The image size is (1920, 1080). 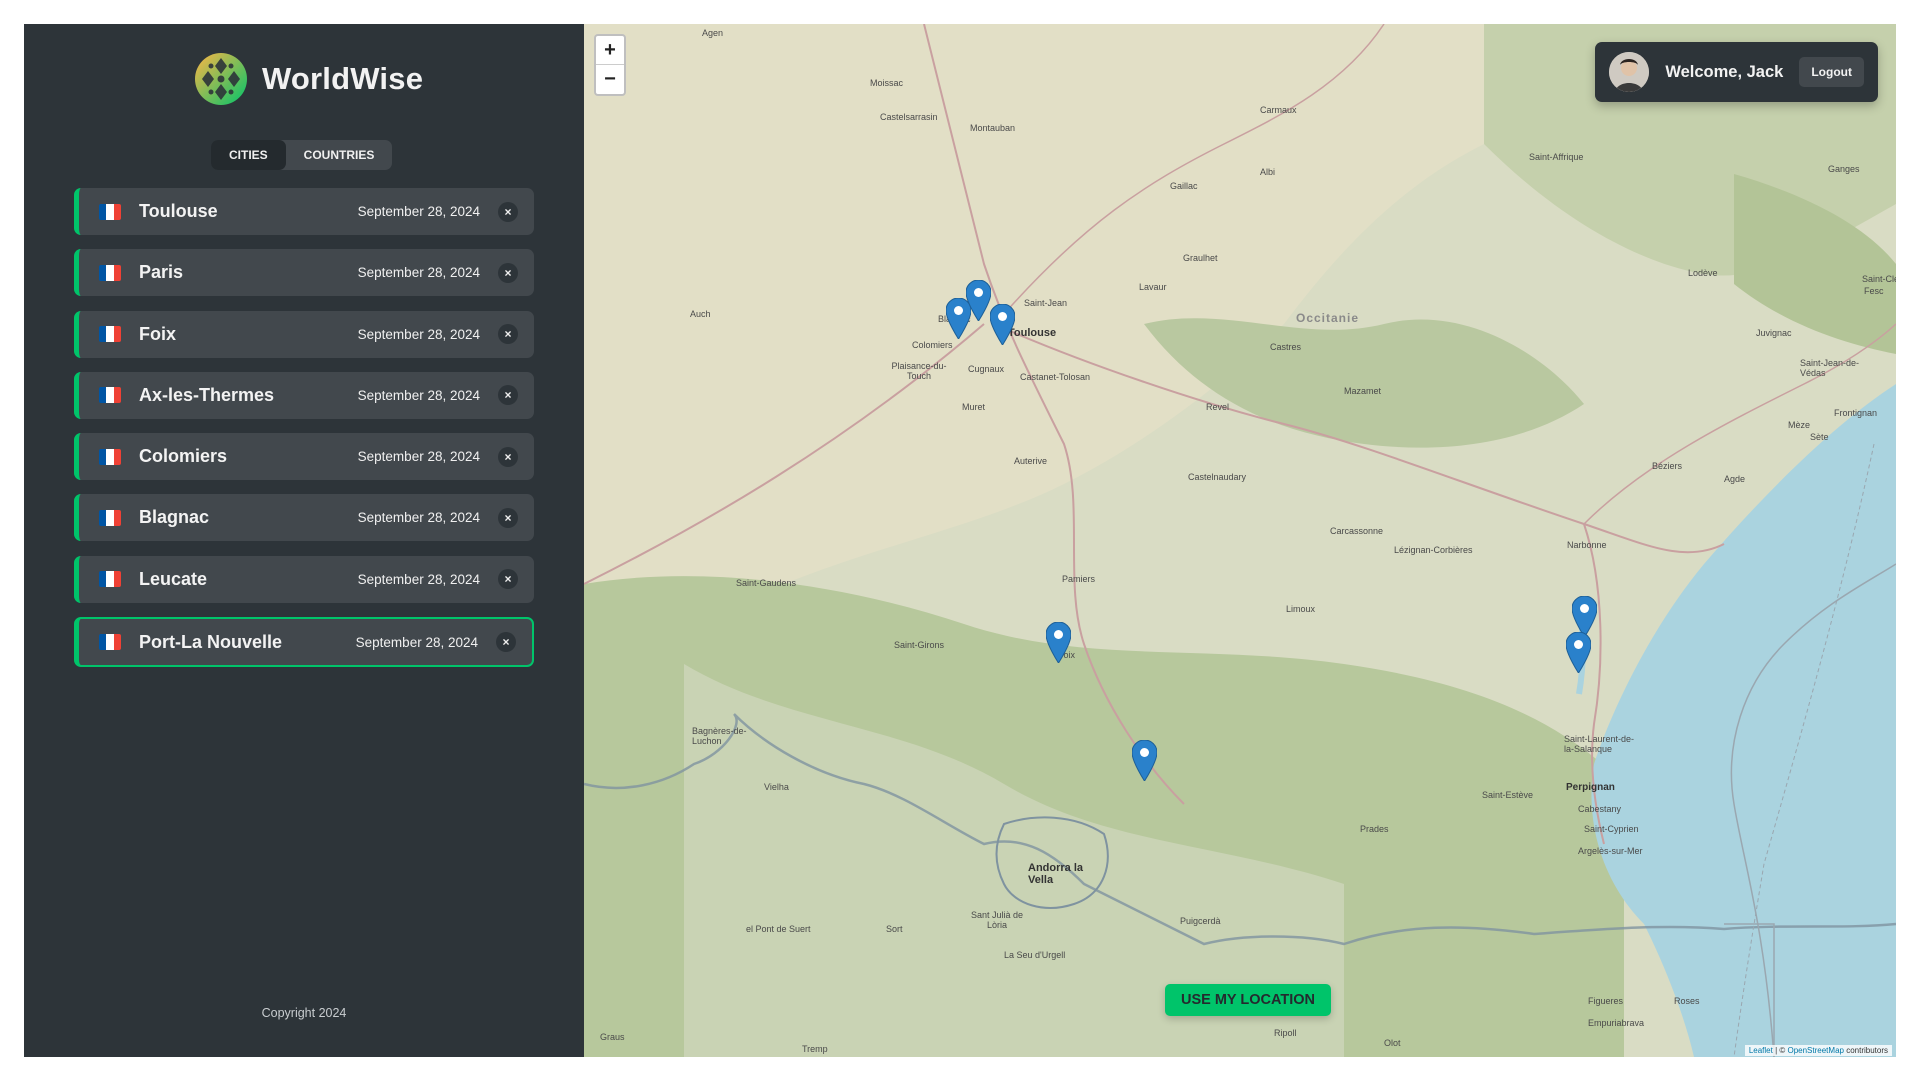 I want to click on tab-cities: Cities, so click(x=248, y=155).